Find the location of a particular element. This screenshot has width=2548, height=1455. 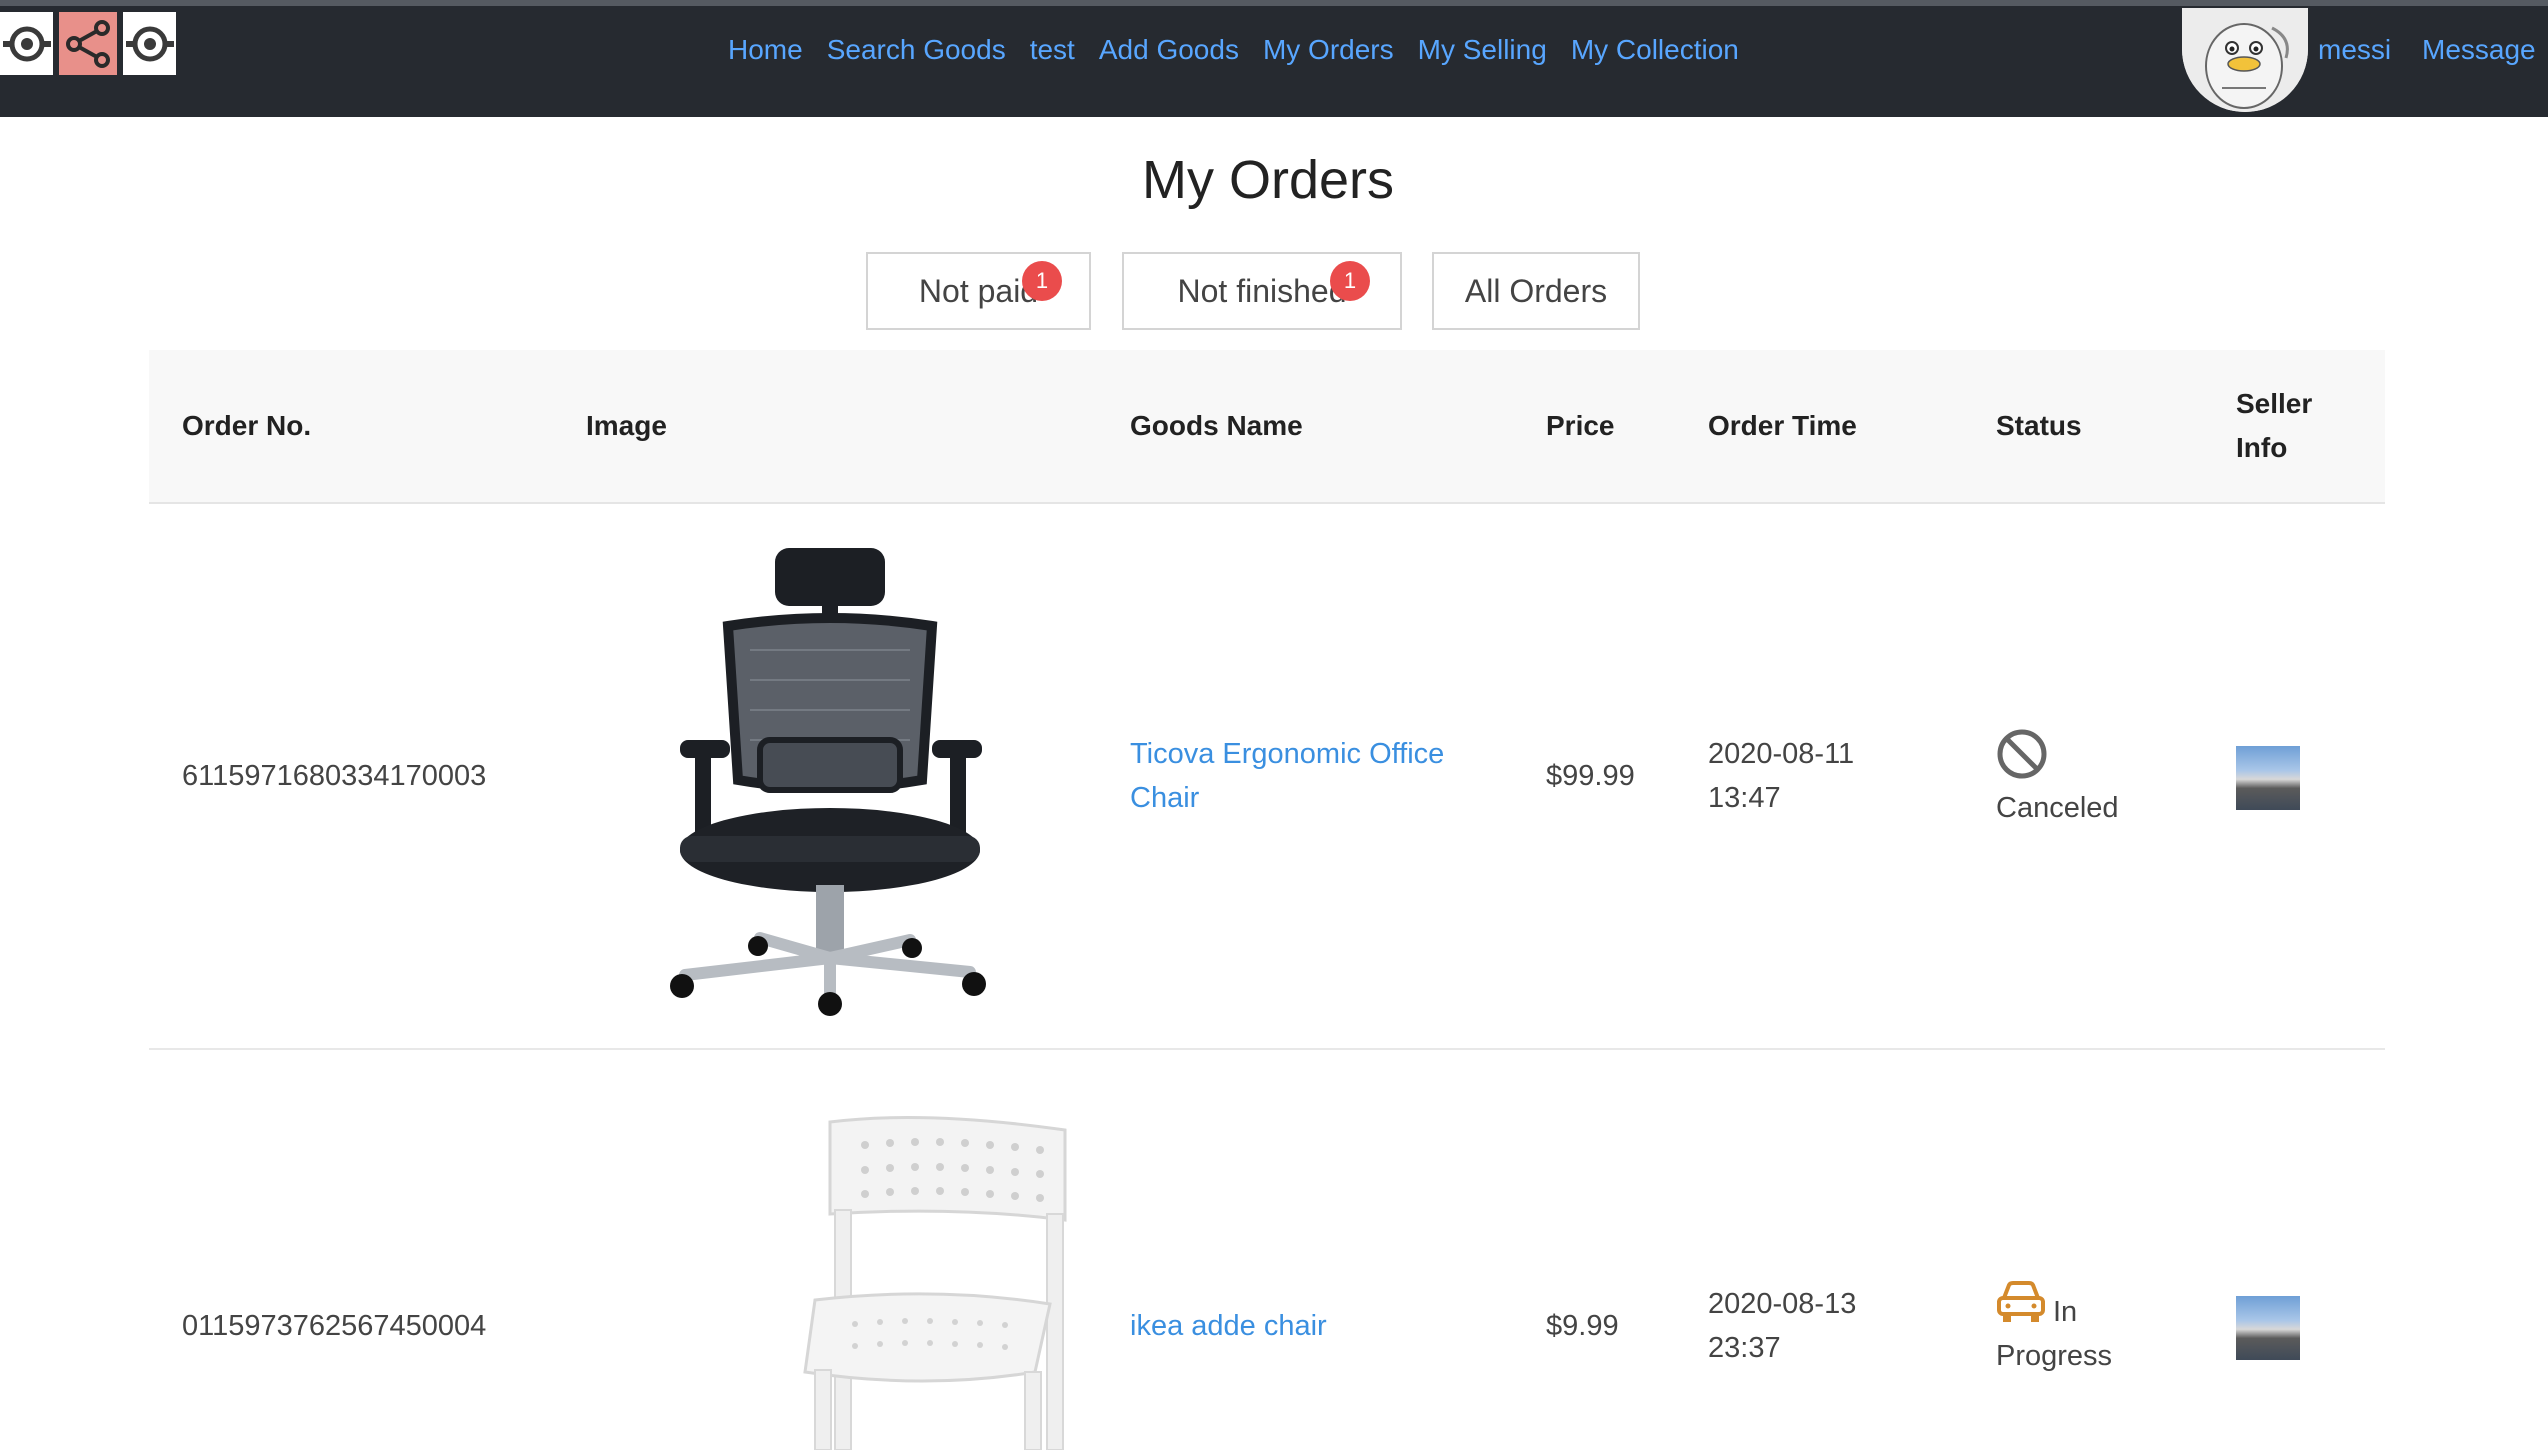

nav-my-selling: My Selling is located at coordinates (1482, 50).